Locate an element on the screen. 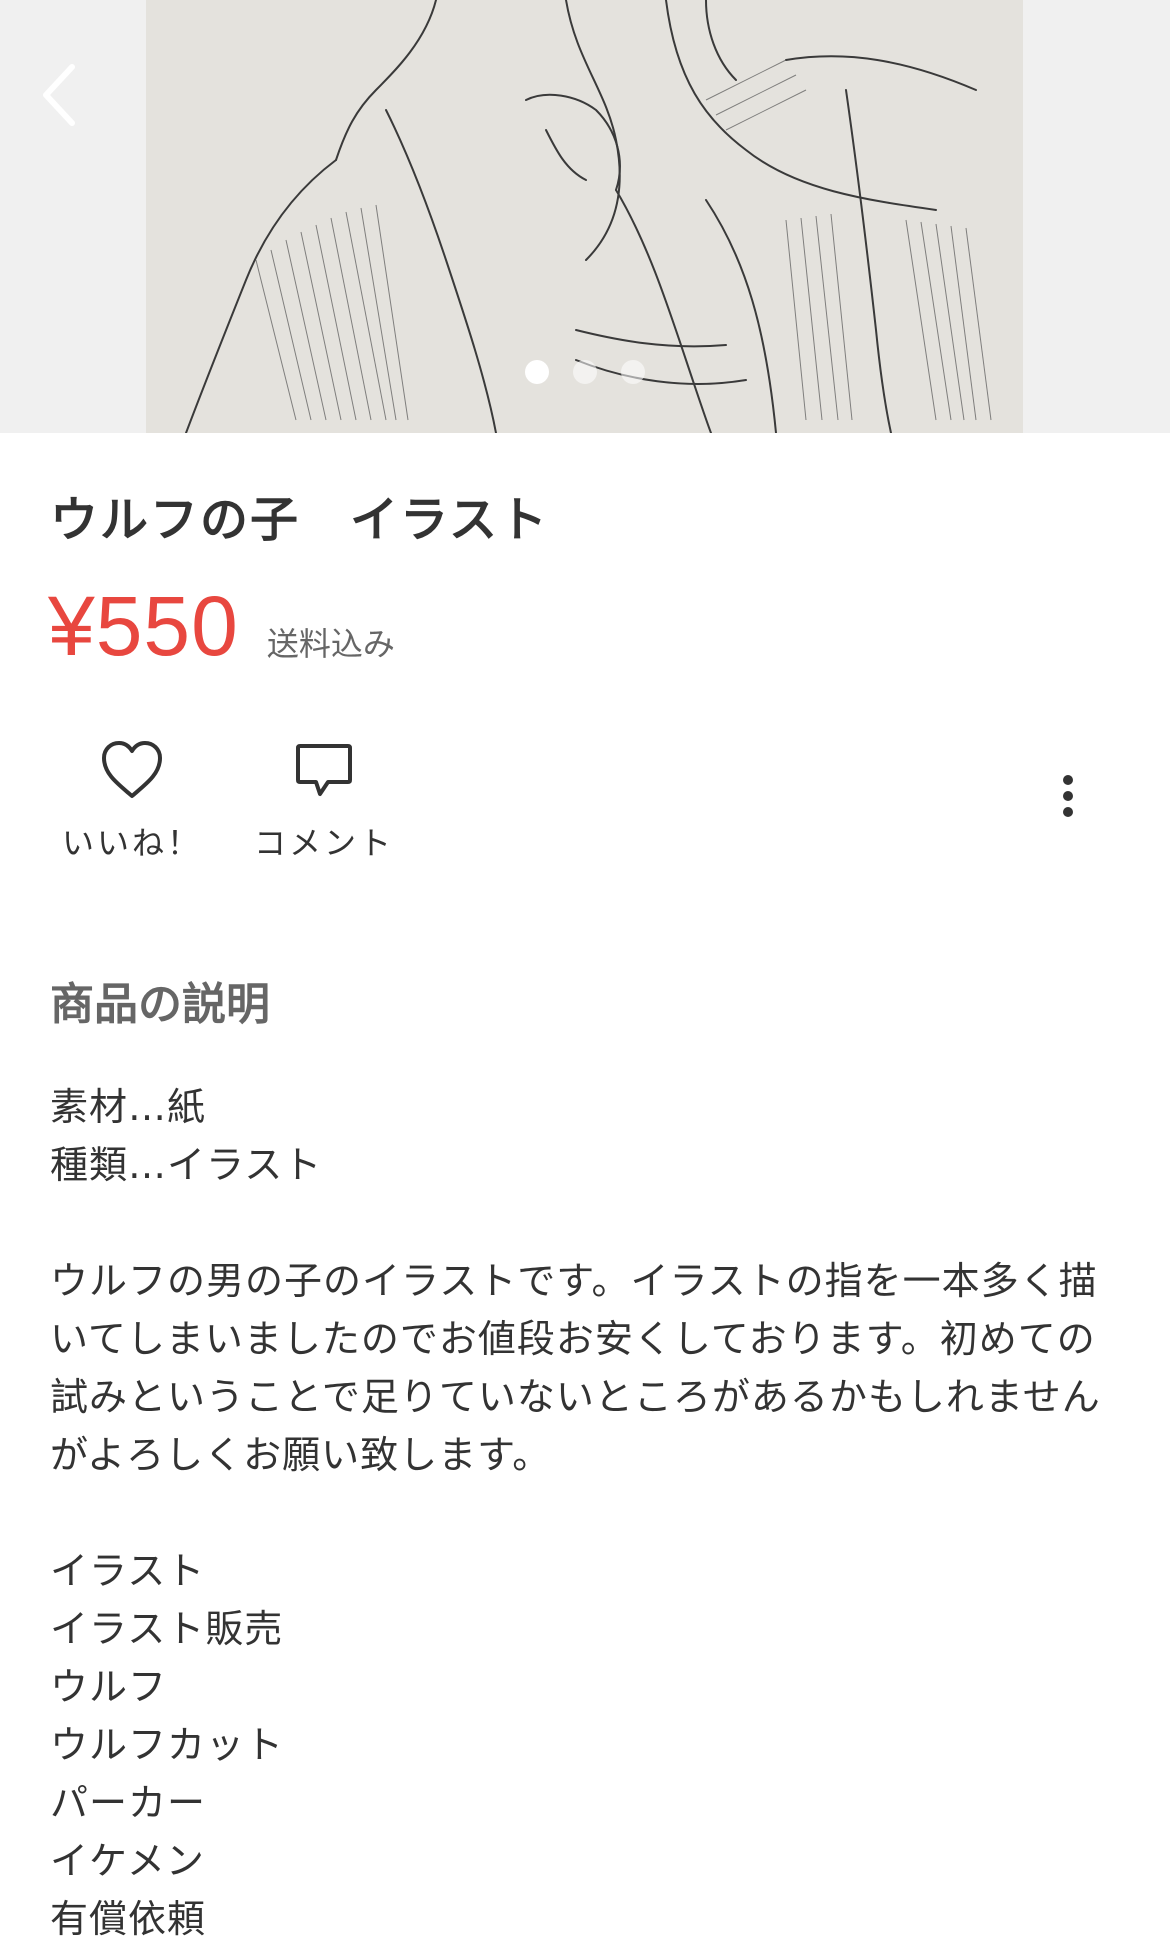 This screenshot has height=1948, width=1170. chevron-left-icon is located at coordinates (59, 95).